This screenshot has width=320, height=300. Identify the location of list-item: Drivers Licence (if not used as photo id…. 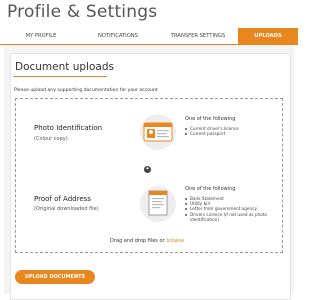
(232, 217).